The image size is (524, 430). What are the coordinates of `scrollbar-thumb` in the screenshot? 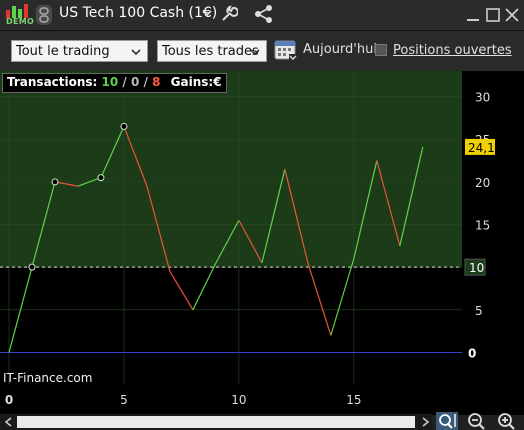 It's located at (216, 422).